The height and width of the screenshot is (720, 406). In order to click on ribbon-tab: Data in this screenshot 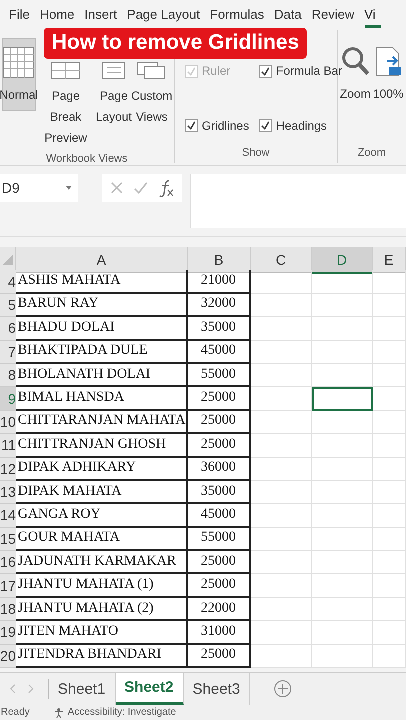, I will do `click(288, 15)`.